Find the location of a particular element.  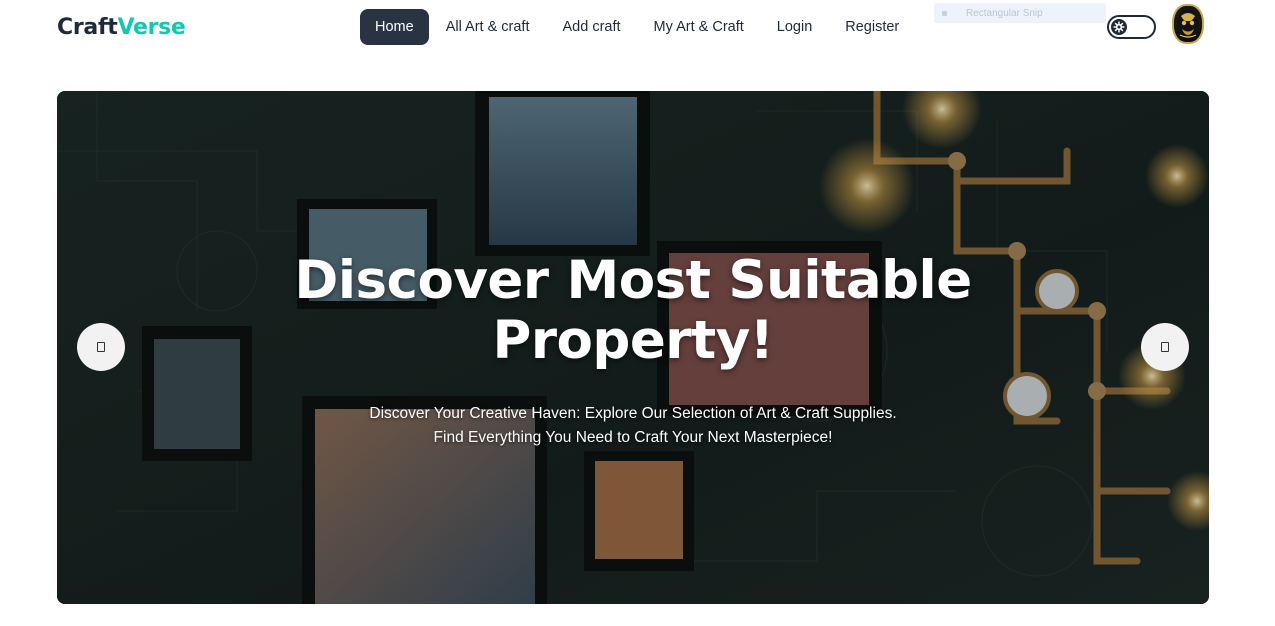

carousel-prev-button is located at coordinates (101, 347).